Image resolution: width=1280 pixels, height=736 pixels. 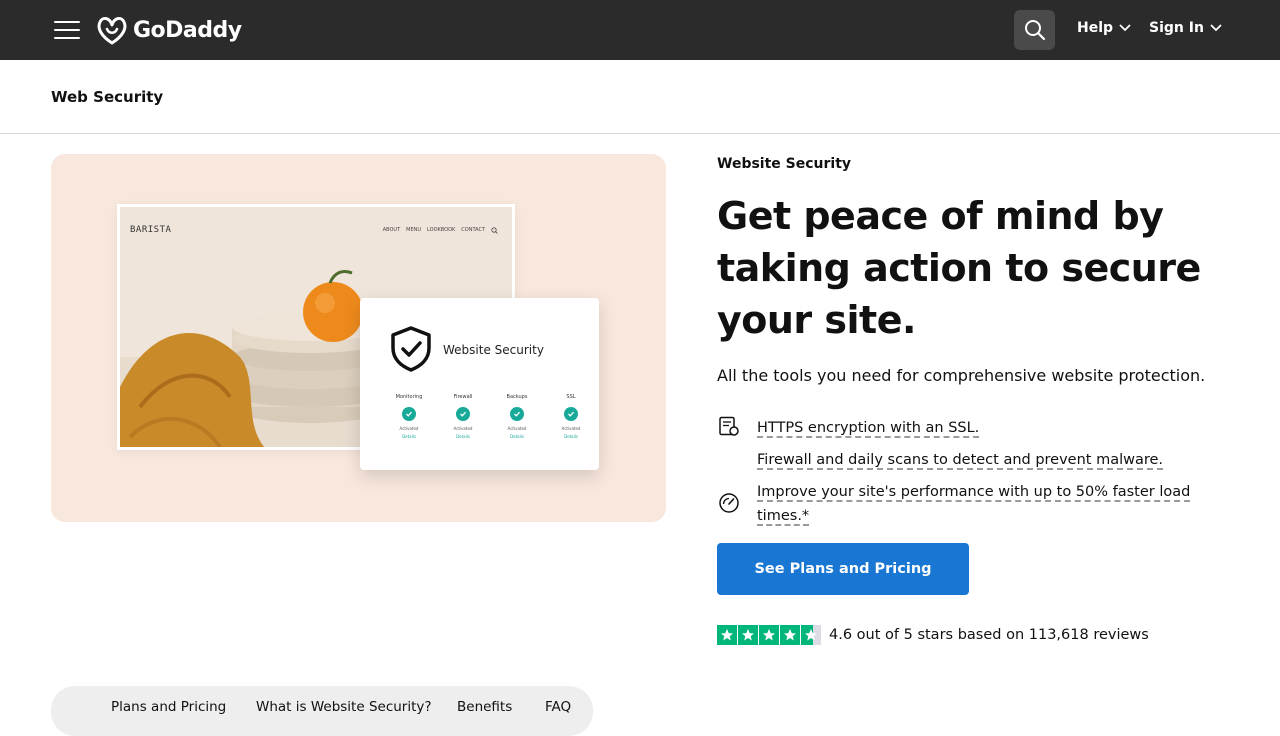 What do you see at coordinates (414, 230) in the screenshot?
I see `mockup-nav-item: MENU` at bounding box center [414, 230].